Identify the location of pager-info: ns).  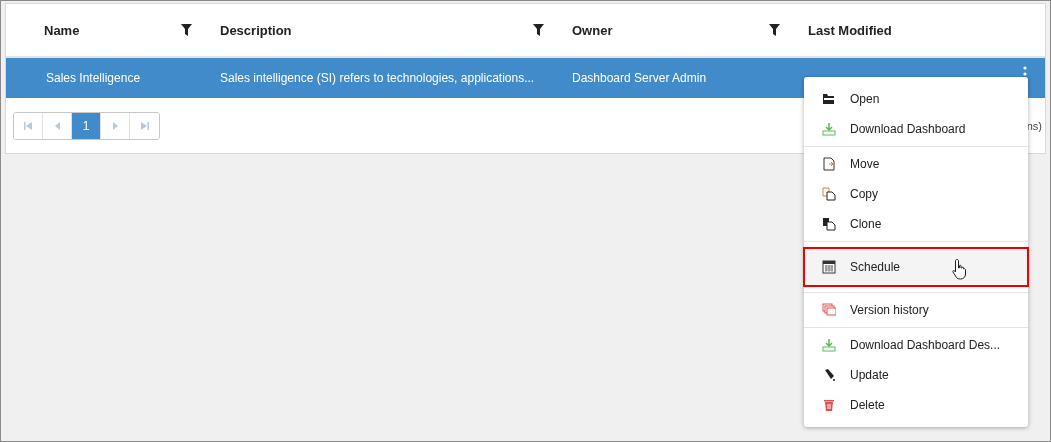
(1034, 125).